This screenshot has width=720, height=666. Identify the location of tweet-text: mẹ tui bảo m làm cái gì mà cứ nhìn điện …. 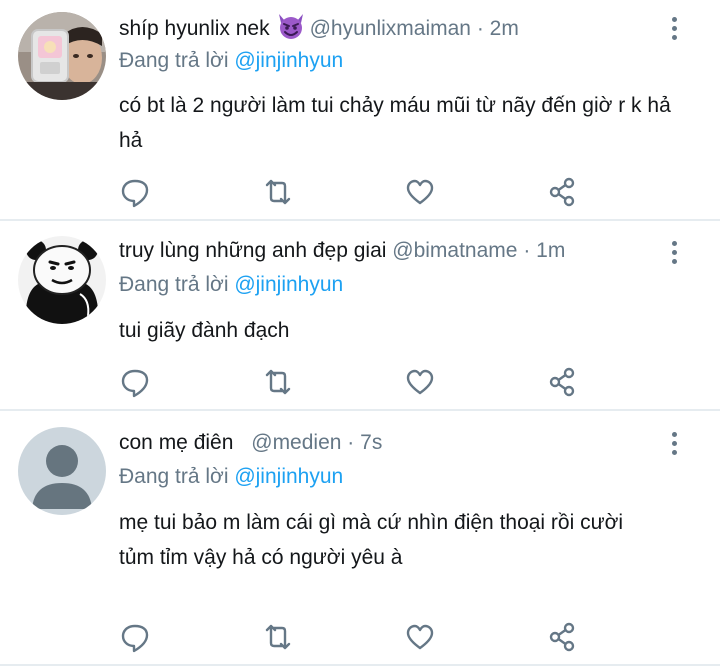
(371, 540).